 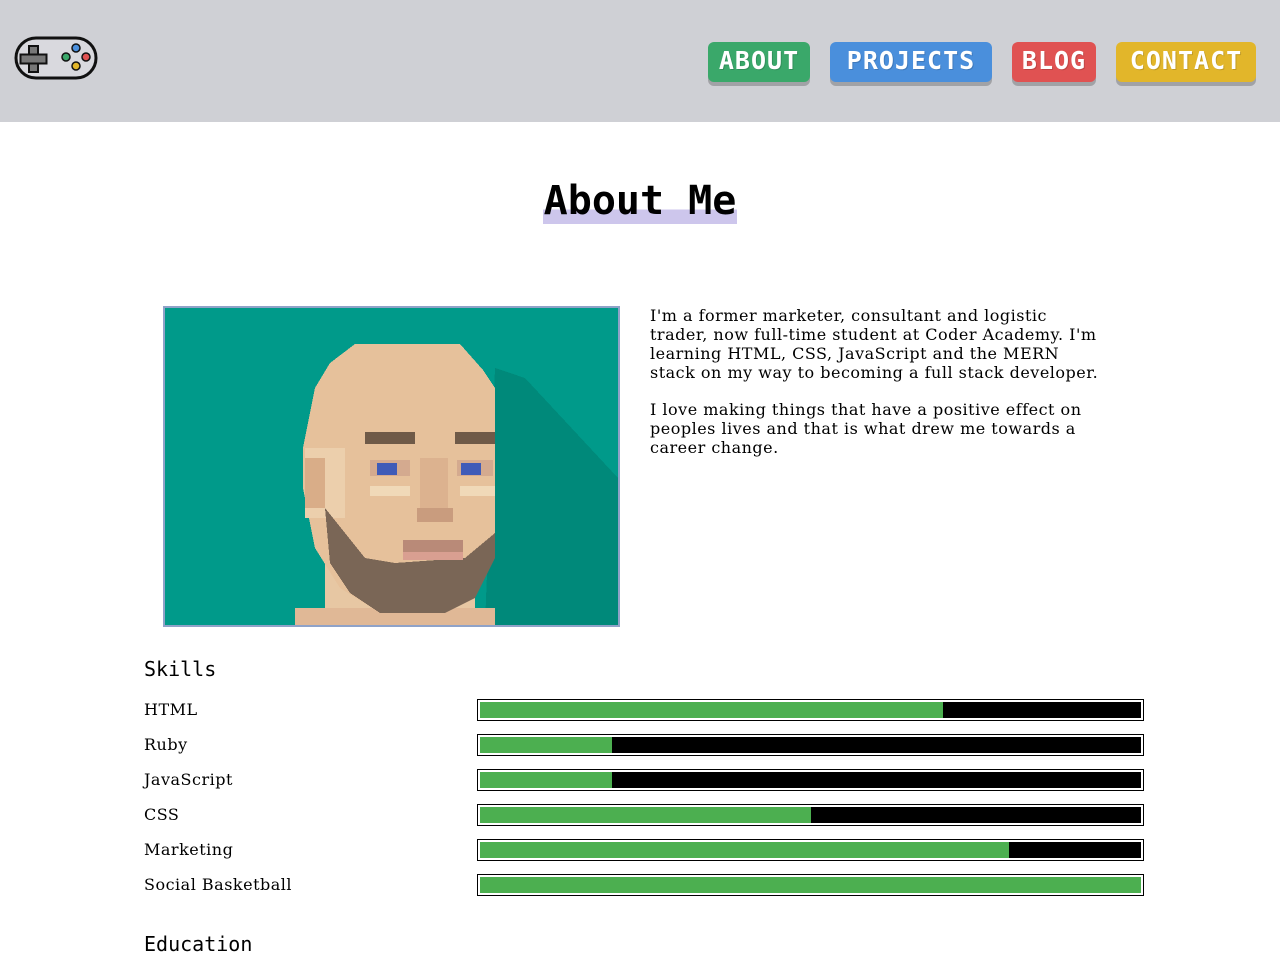 What do you see at coordinates (1186, 62) in the screenshot?
I see `nav-contact-button: CONTACT` at bounding box center [1186, 62].